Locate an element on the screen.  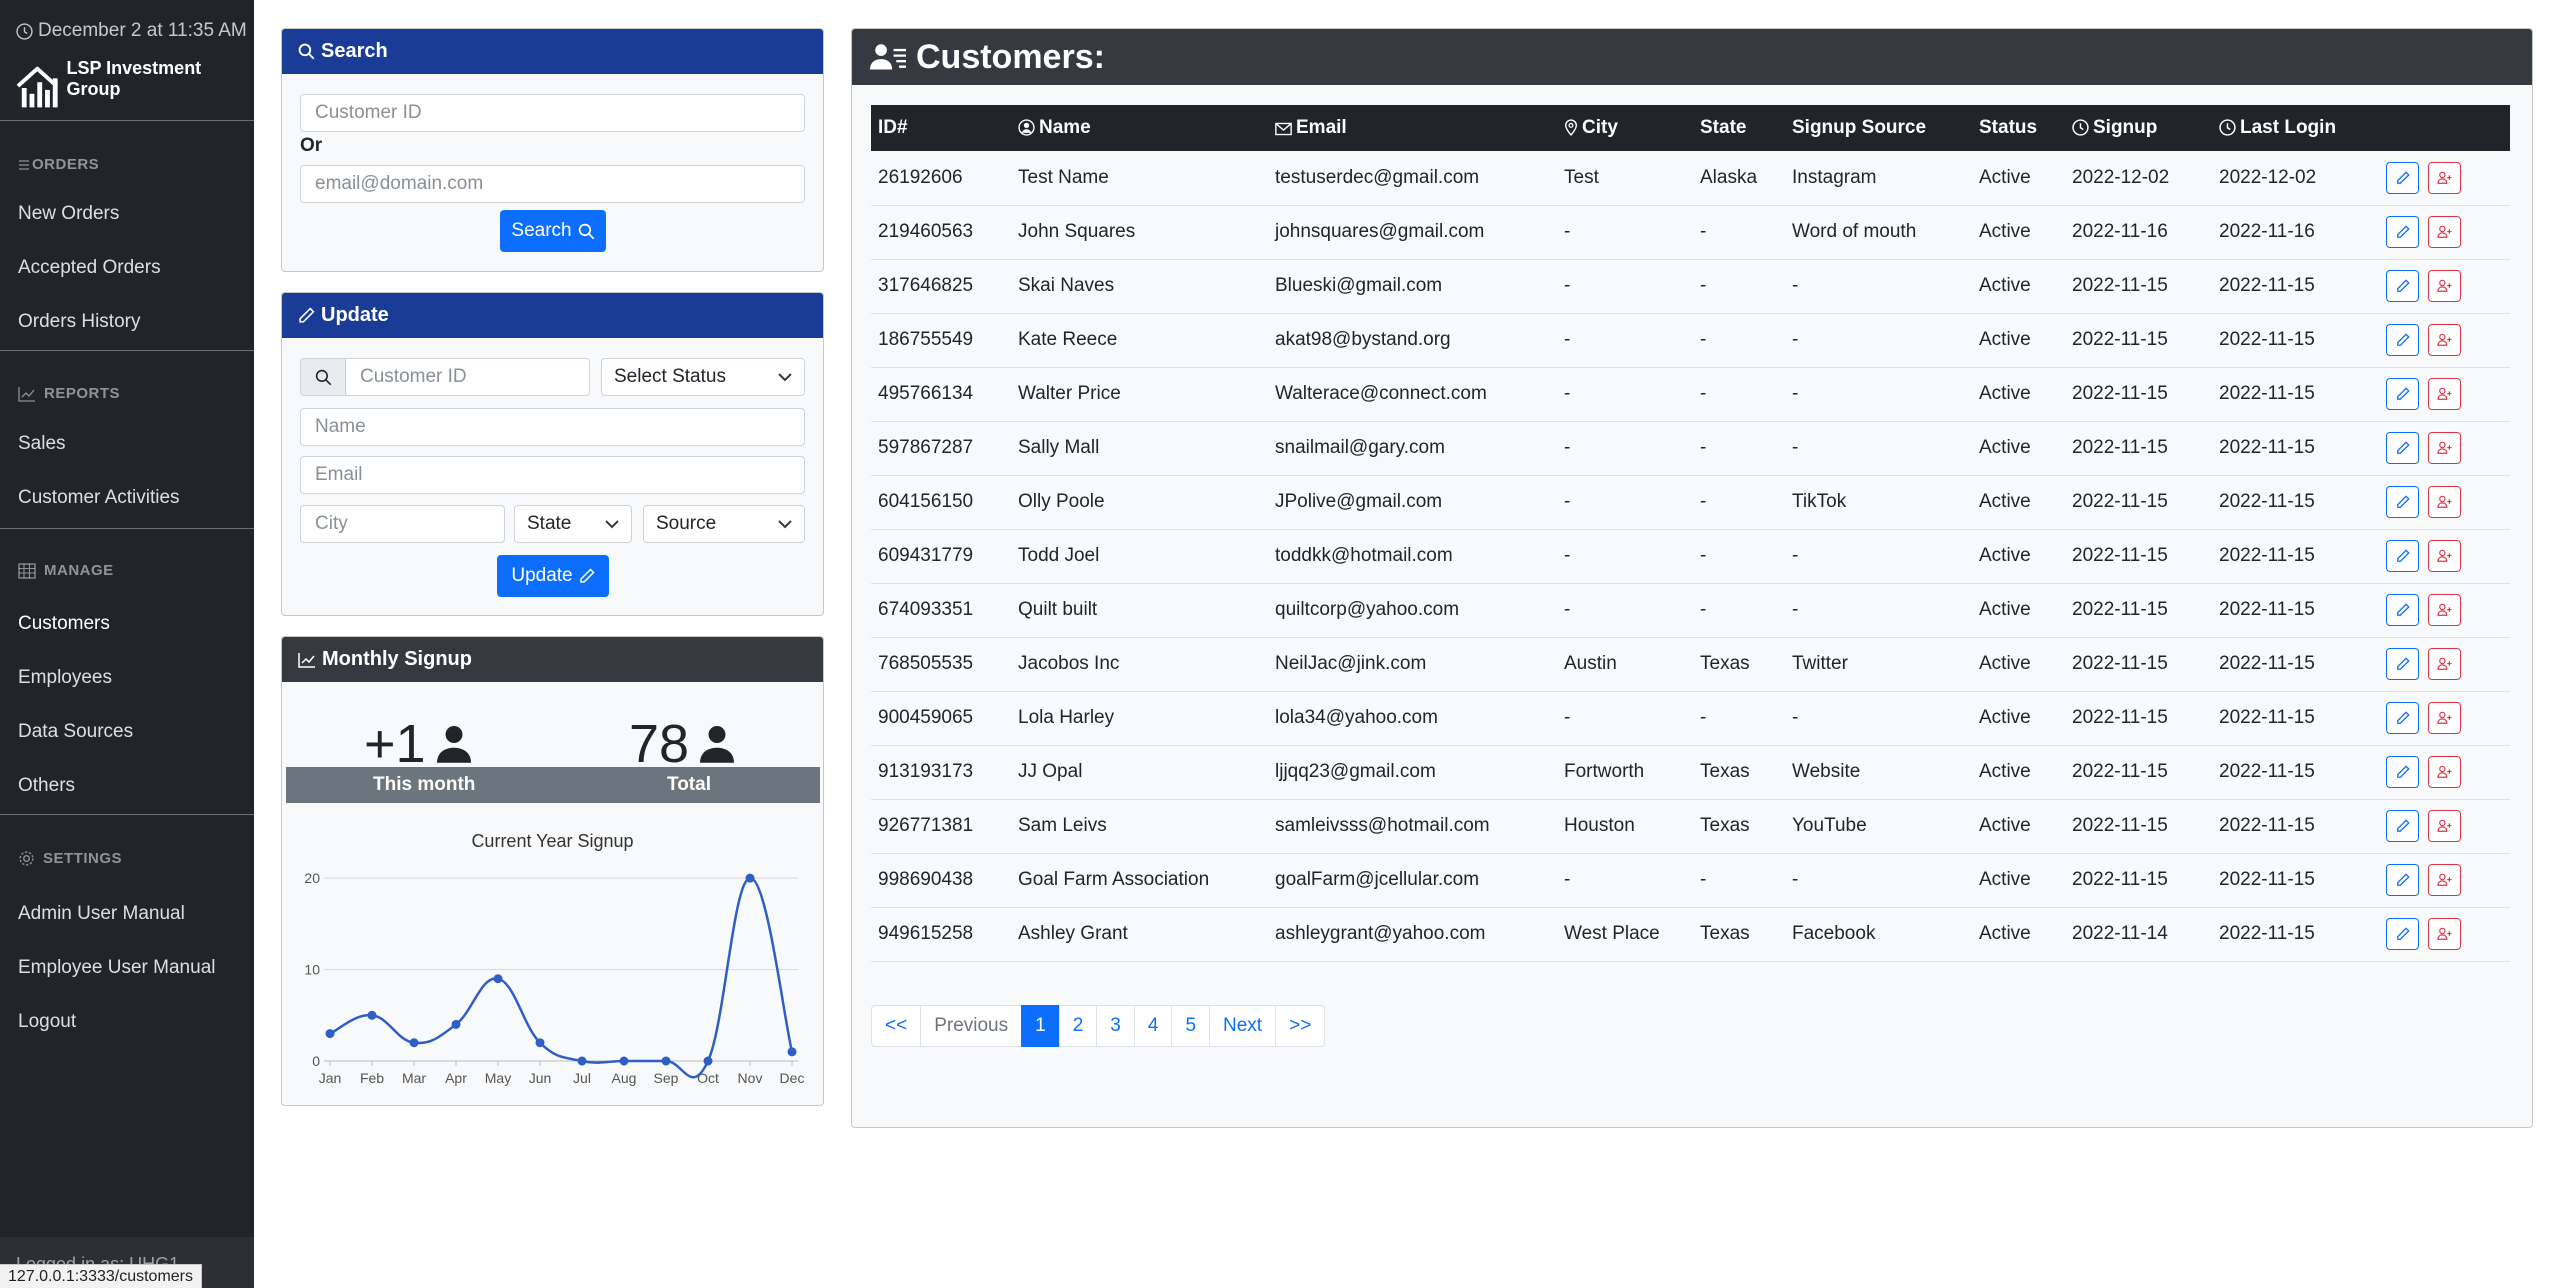
page-last: >> is located at coordinates (1300, 1026).